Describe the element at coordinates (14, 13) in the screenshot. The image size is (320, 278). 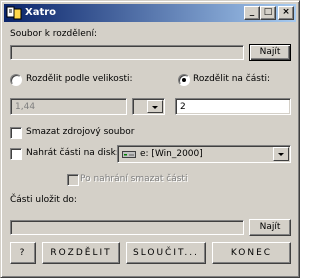
I see `app-icon` at that location.